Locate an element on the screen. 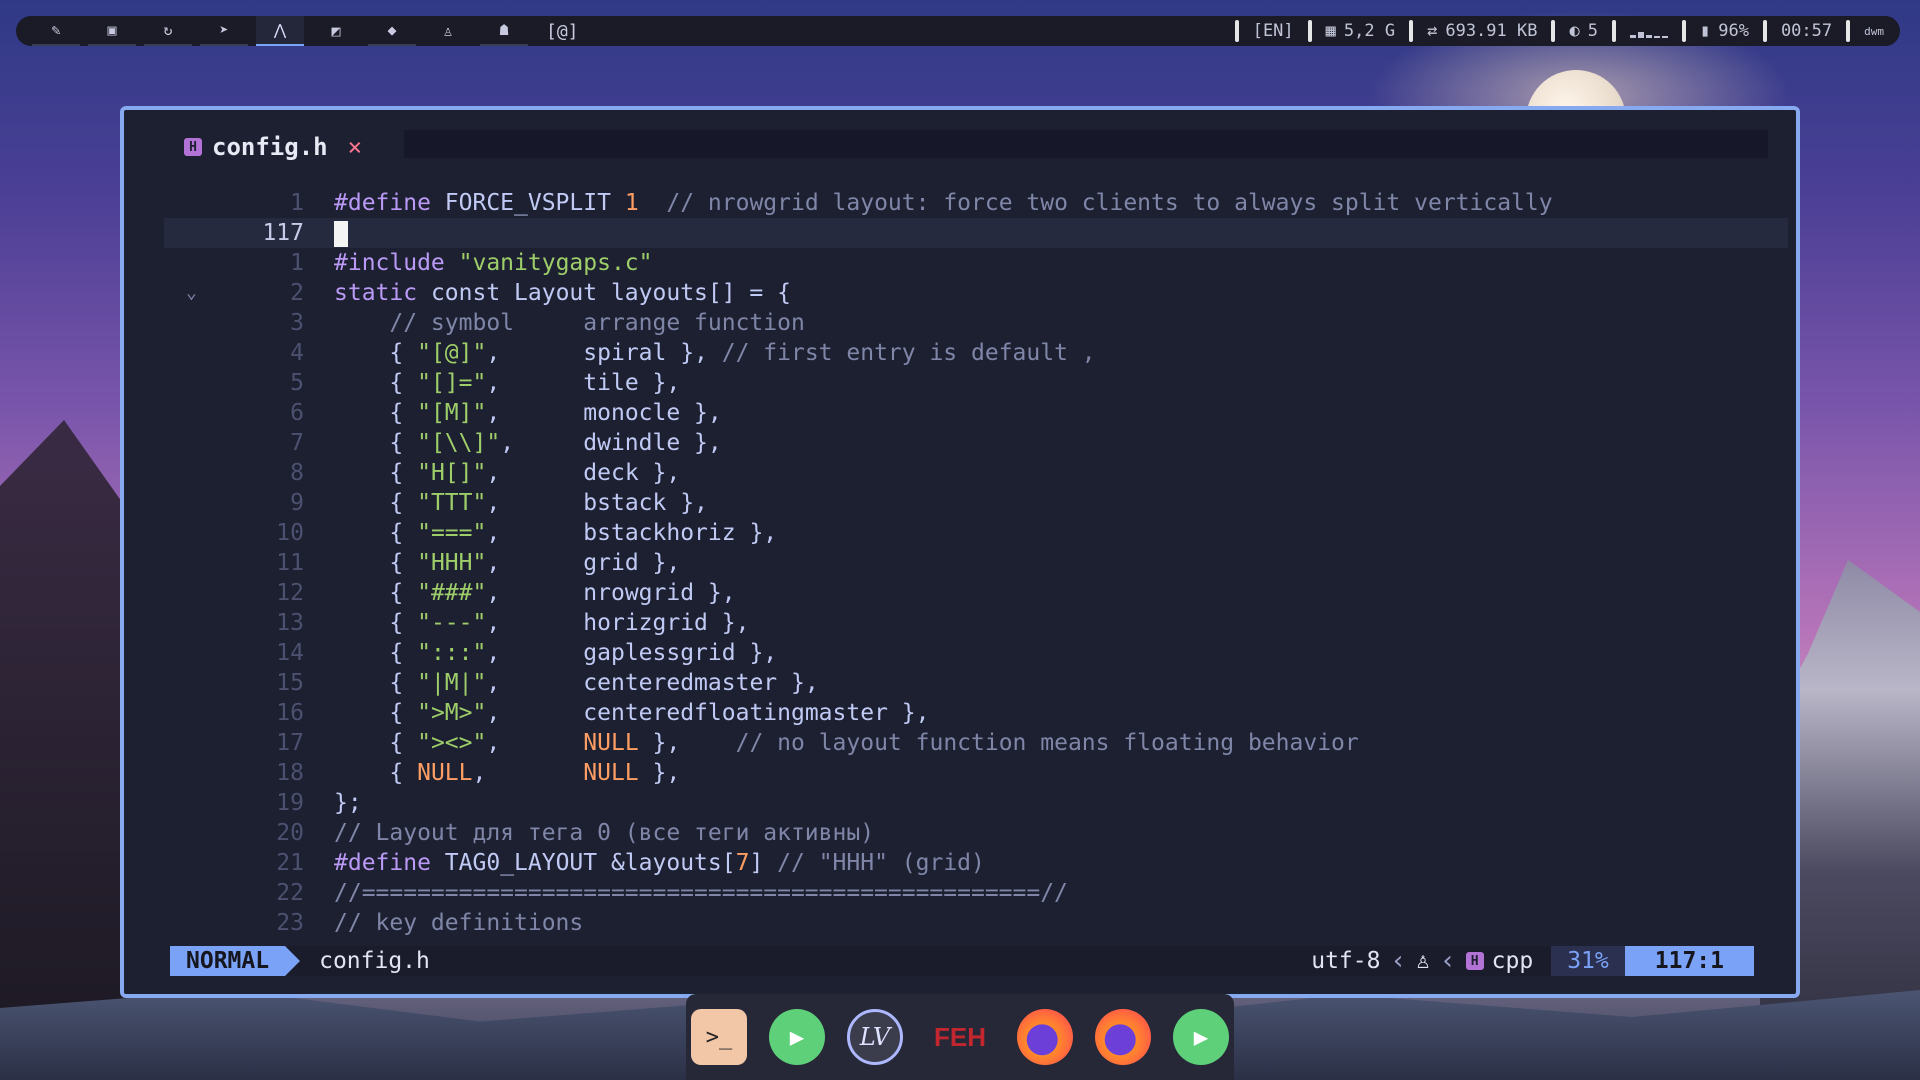 The width and height of the screenshot is (1920, 1080). line-text: // symbol arrange function is located at coordinates (597, 323).